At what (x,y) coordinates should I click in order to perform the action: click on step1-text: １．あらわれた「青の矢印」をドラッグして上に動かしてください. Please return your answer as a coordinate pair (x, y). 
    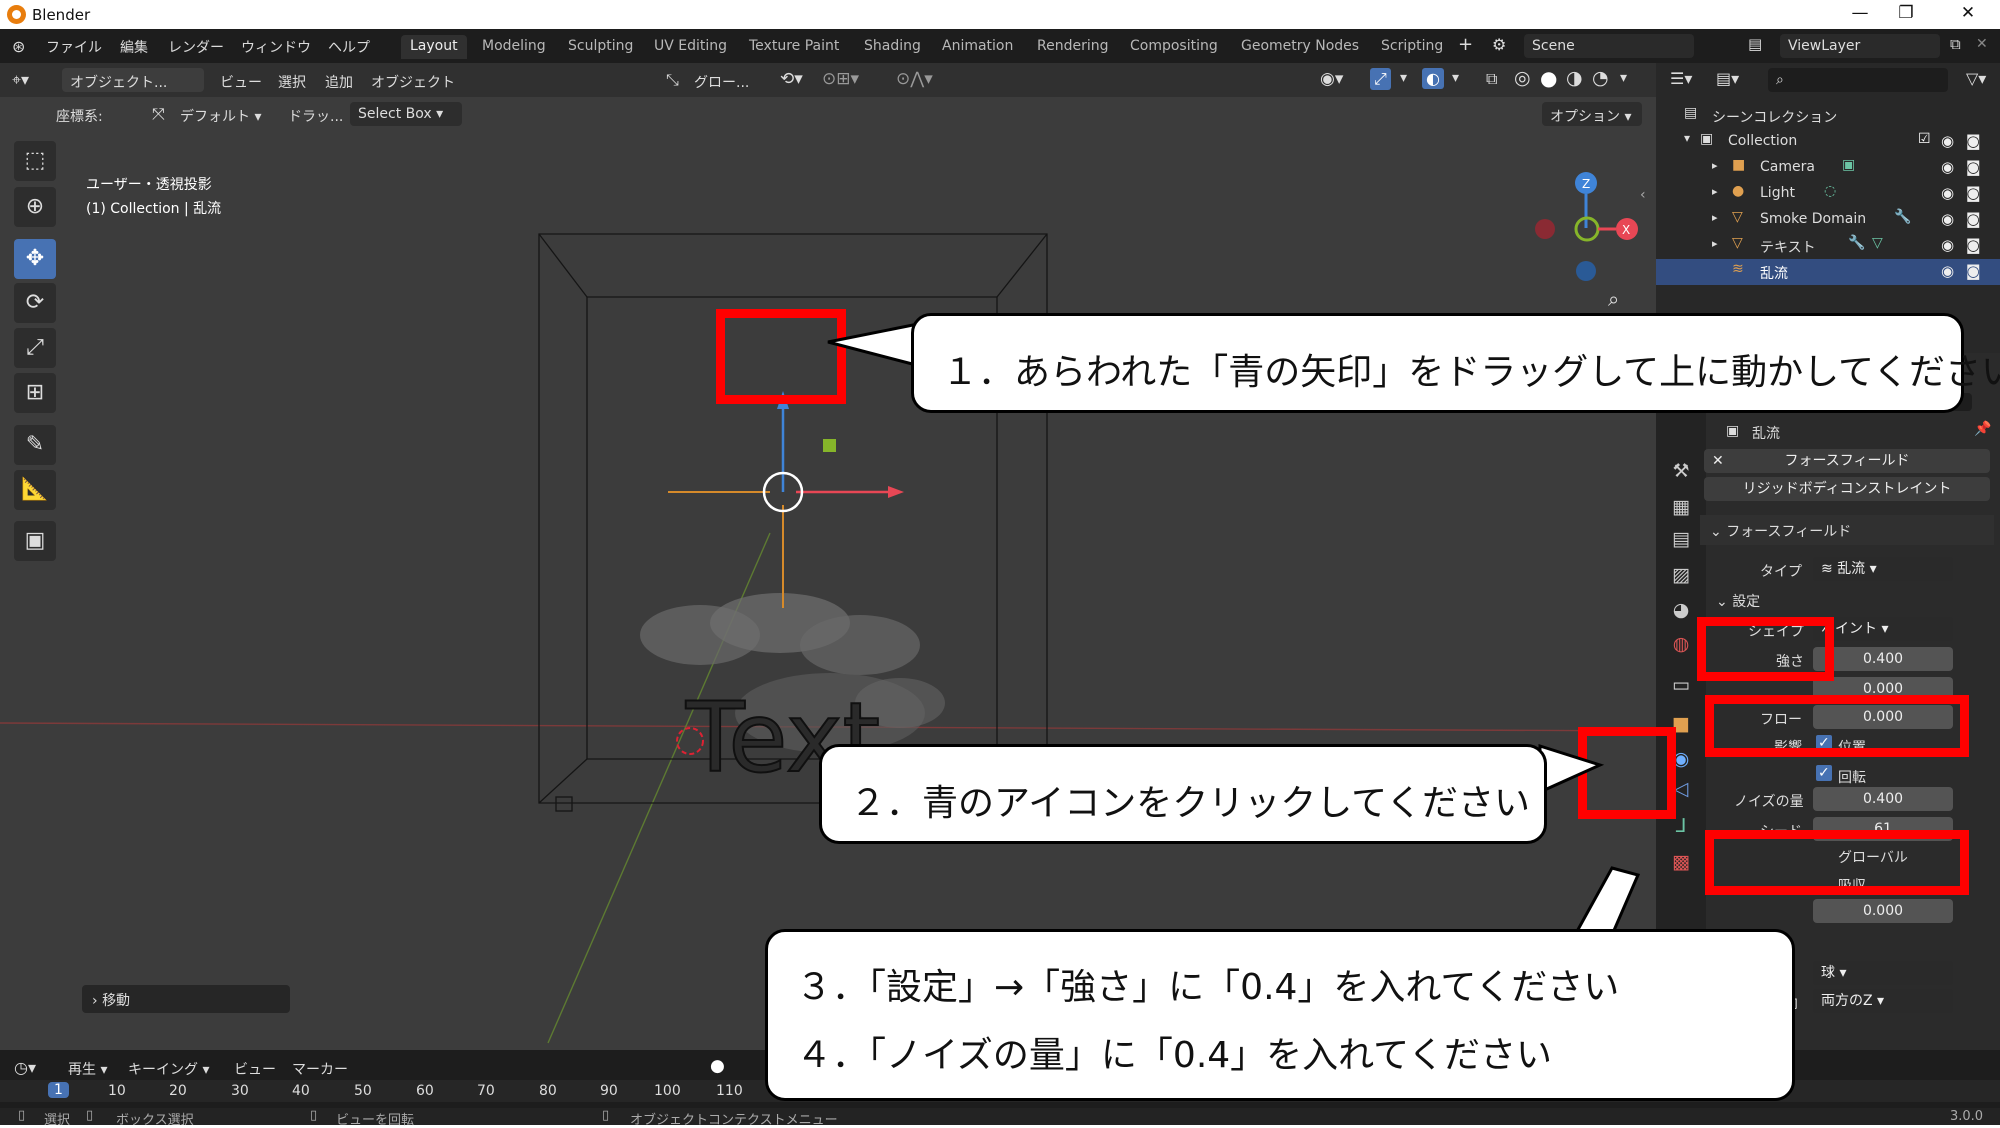
    Looking at the image, I should click on (1471, 372).